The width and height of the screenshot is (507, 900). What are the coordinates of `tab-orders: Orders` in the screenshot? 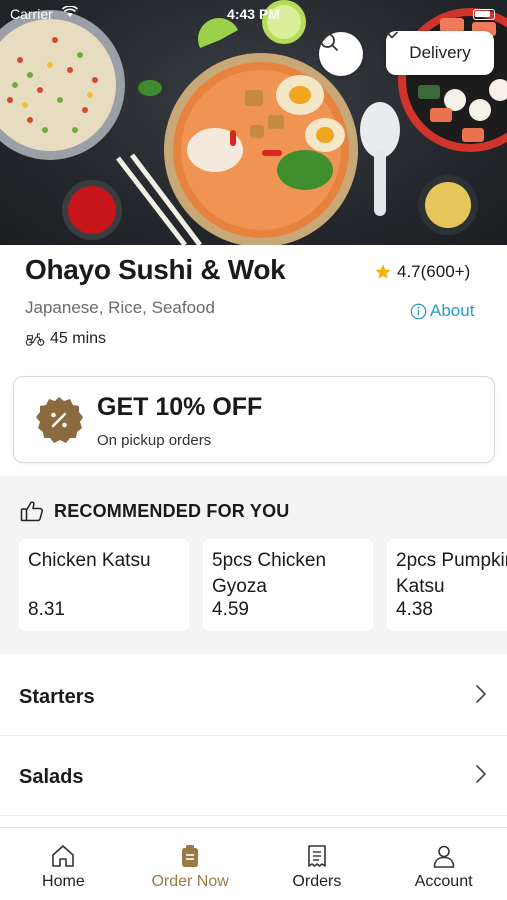 It's located at (317, 864).